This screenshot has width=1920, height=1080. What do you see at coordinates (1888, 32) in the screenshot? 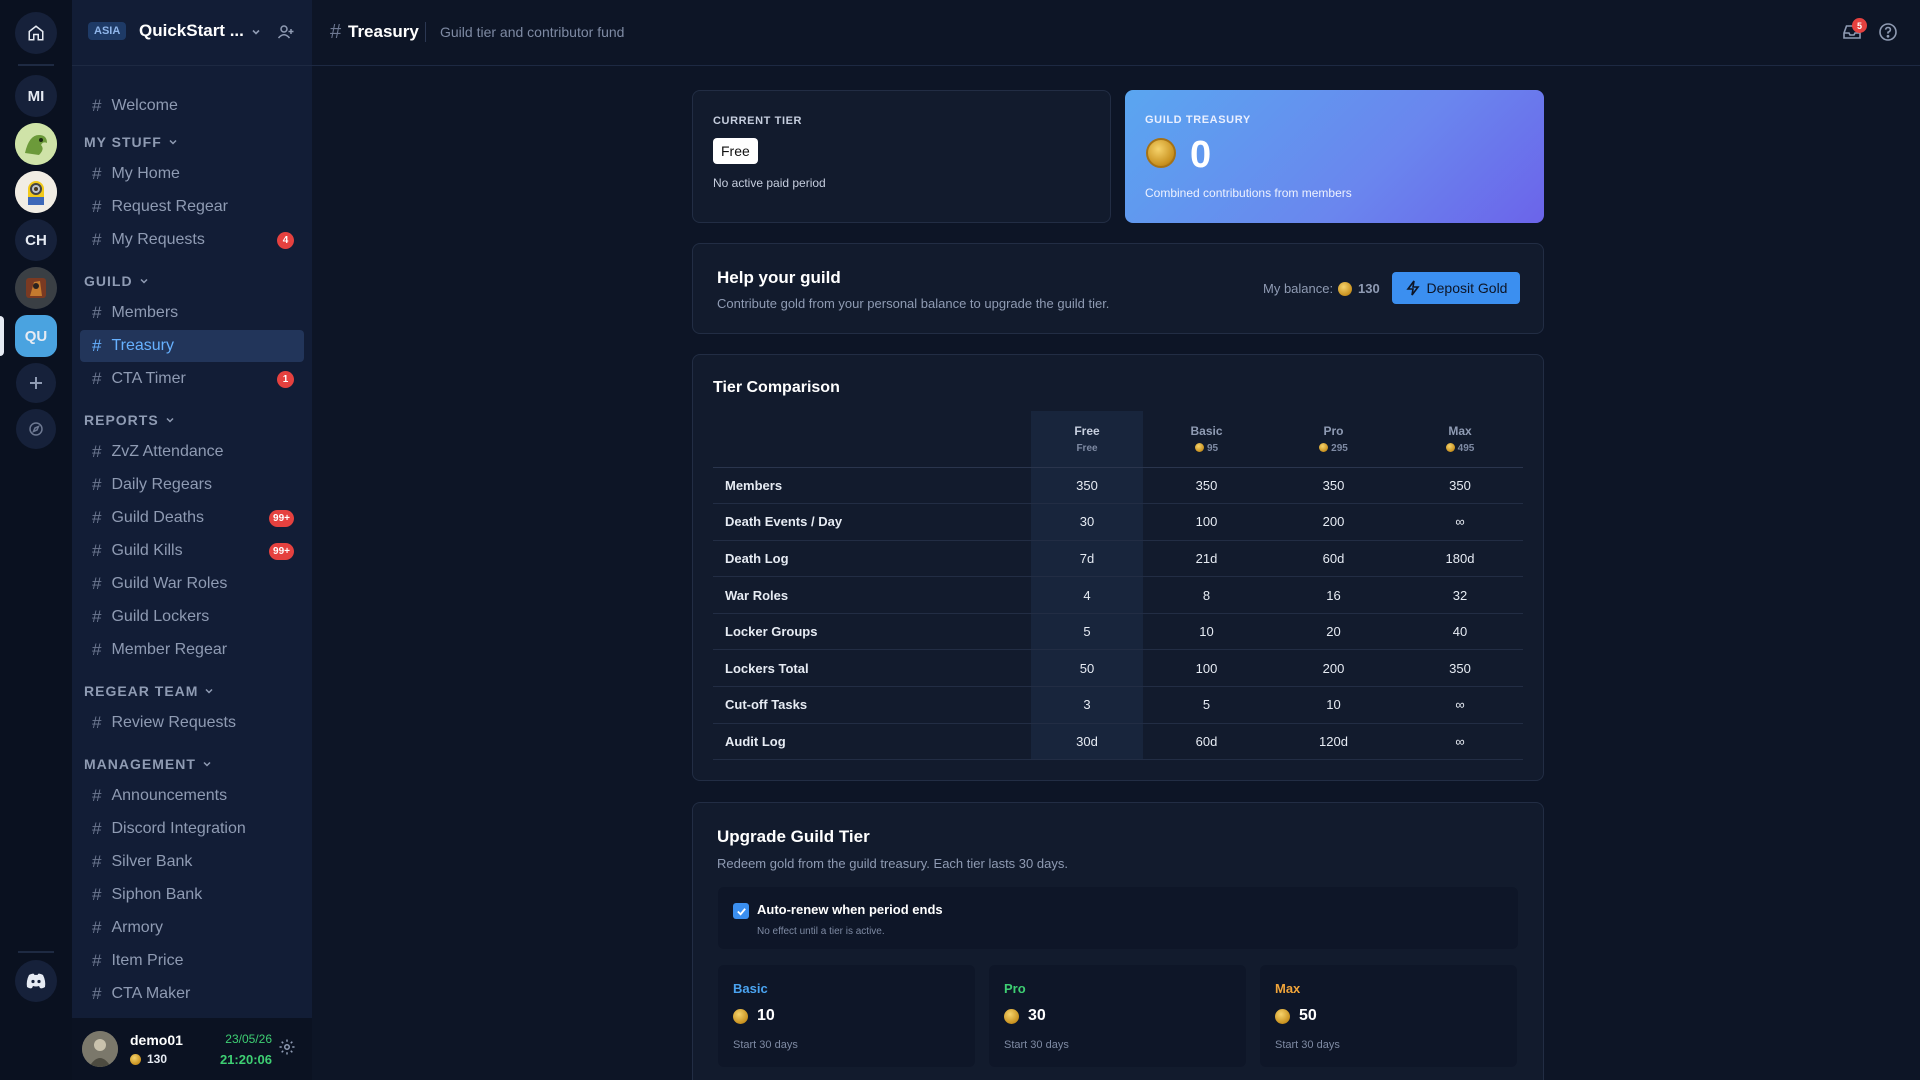
I see `help-icon` at bounding box center [1888, 32].